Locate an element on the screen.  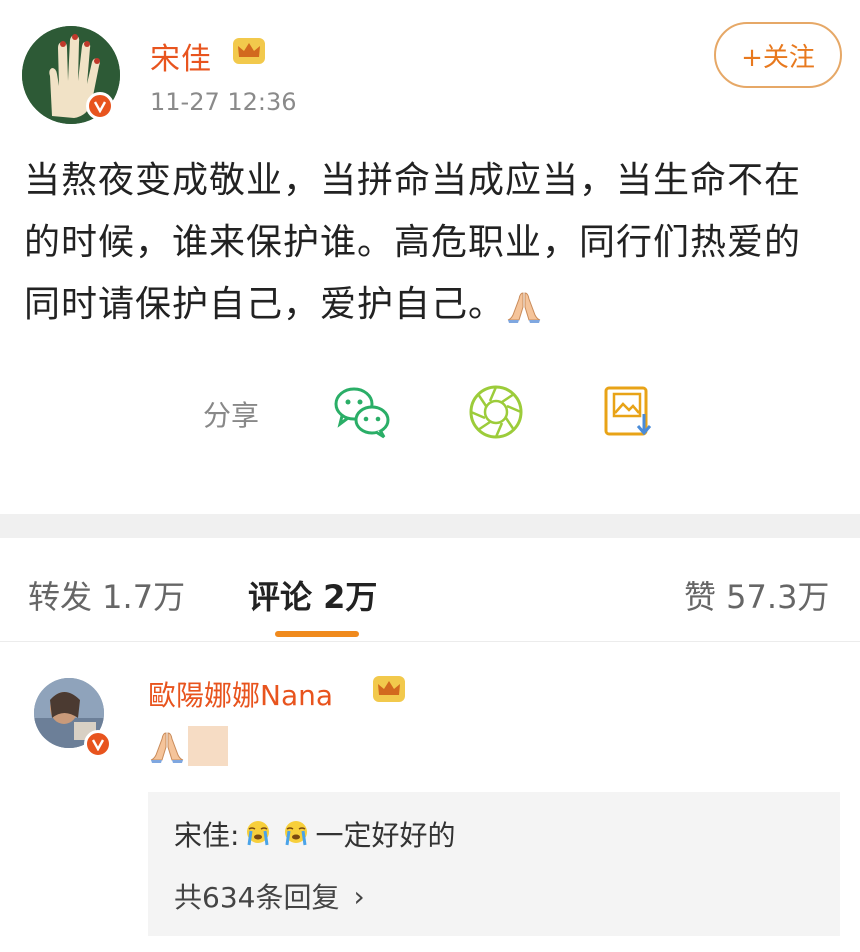
commenter-verified-badge is located at coordinates (98, 744).